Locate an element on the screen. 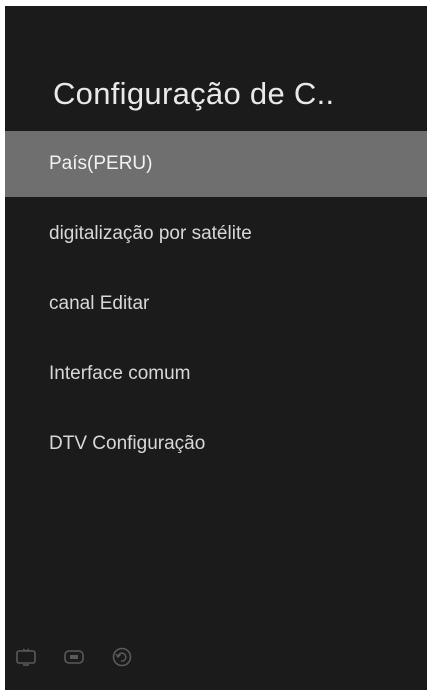  hint-tv is located at coordinates (30, 657).